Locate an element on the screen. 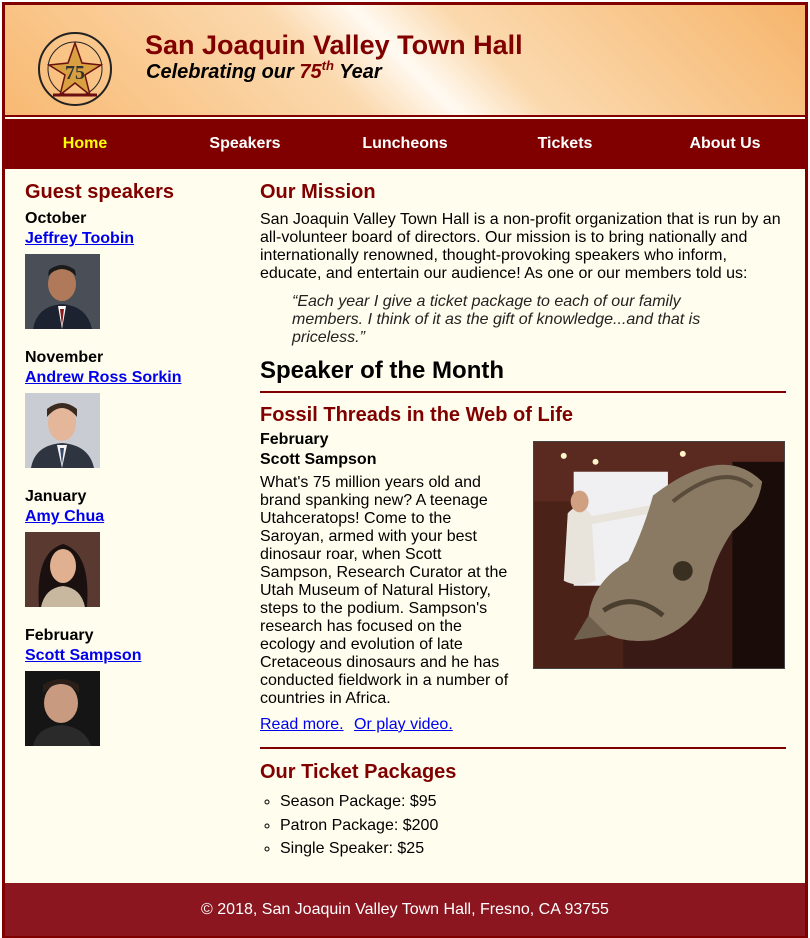 This screenshot has width=810, height=938. speaker-item: January Amy Chua is located at coordinates (125, 556).